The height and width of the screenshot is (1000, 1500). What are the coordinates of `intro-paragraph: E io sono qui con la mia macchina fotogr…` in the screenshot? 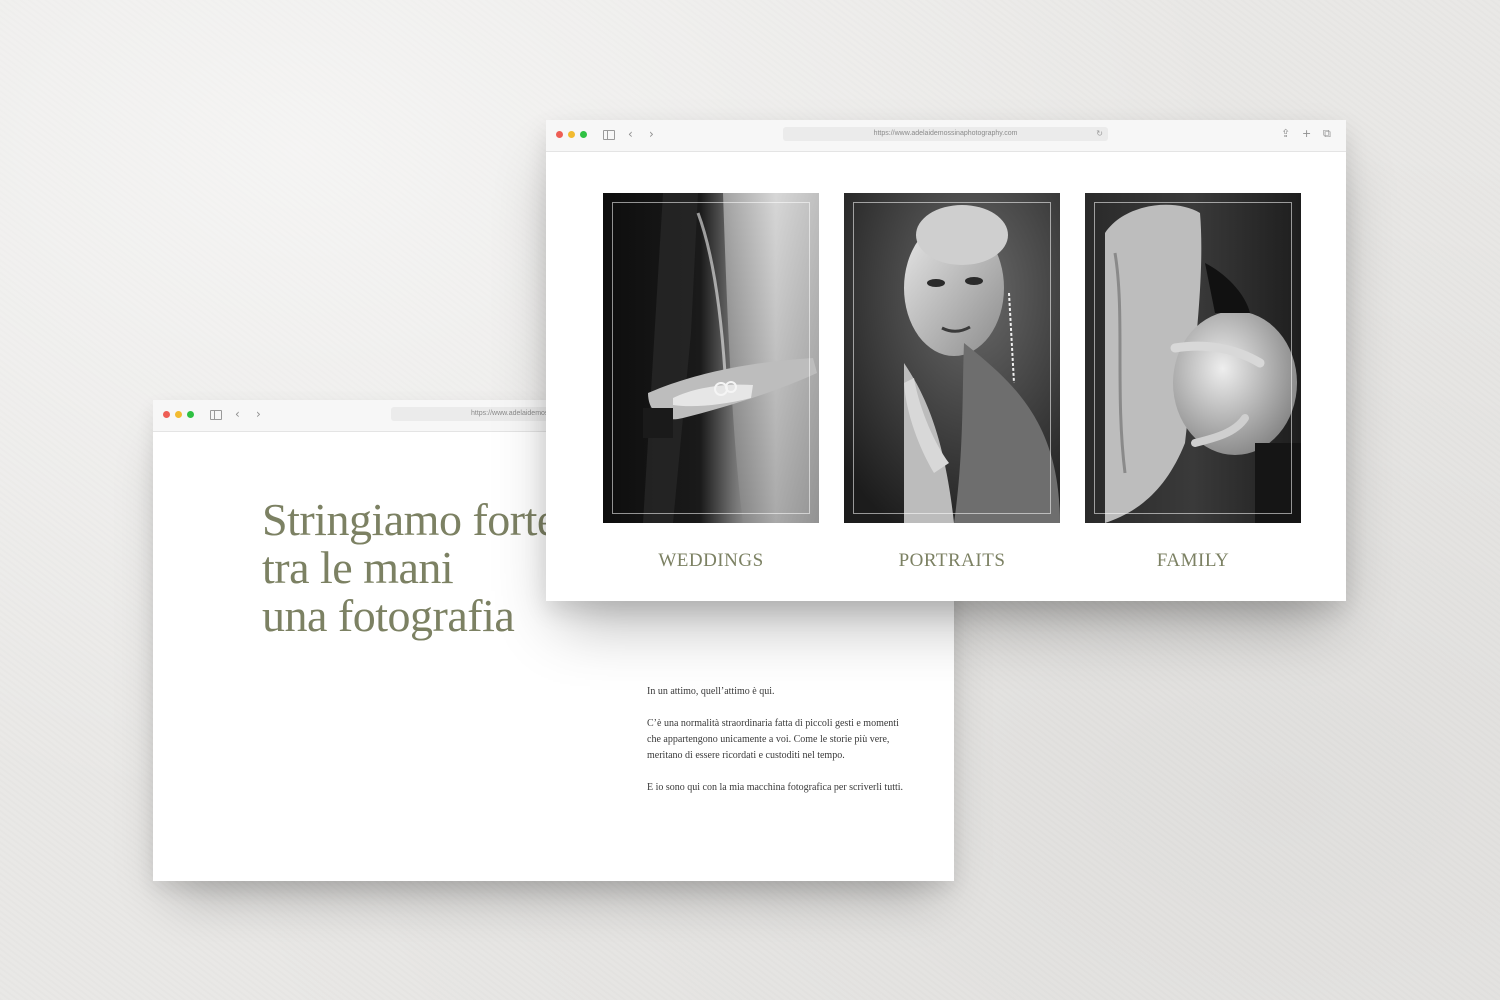 It's located at (775, 787).